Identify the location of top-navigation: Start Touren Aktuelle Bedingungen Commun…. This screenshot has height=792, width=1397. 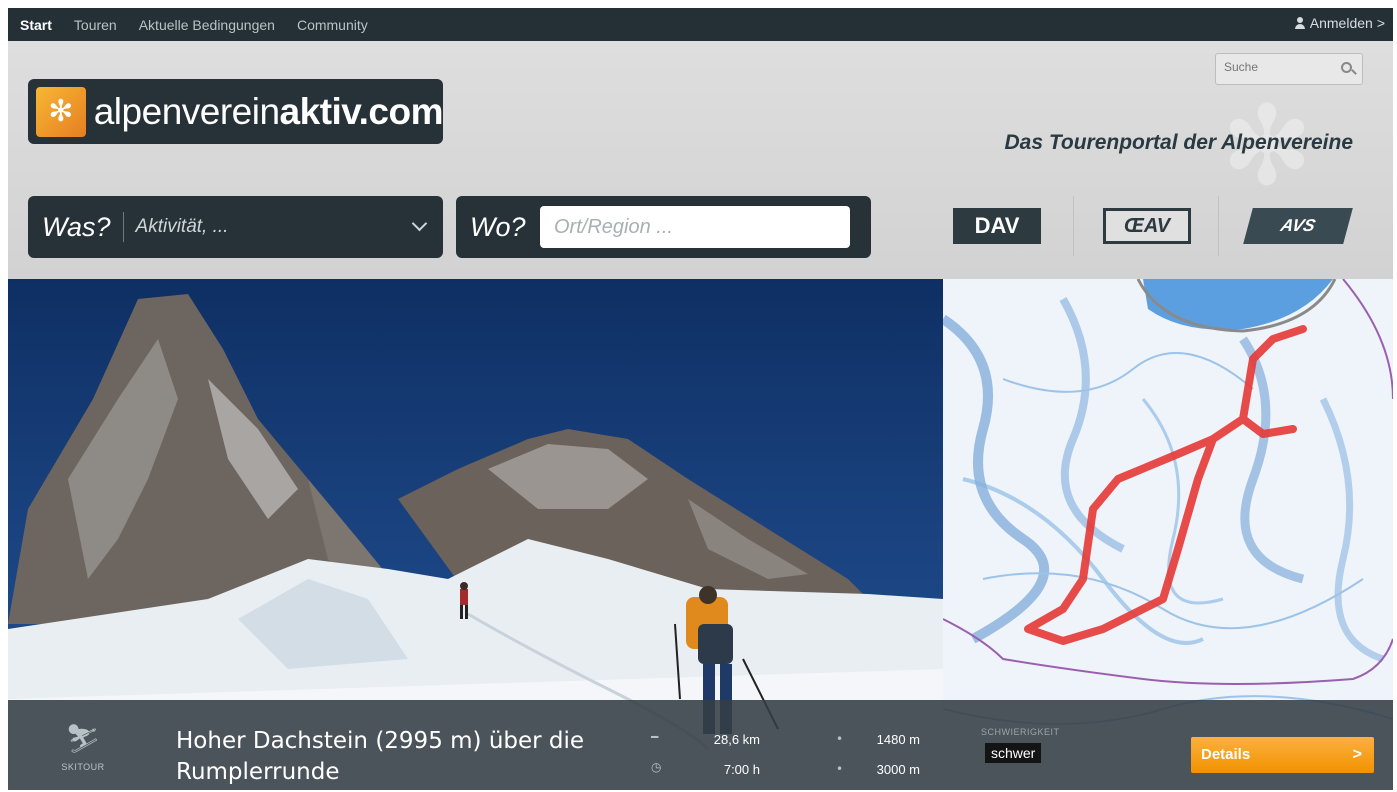
(700, 24).